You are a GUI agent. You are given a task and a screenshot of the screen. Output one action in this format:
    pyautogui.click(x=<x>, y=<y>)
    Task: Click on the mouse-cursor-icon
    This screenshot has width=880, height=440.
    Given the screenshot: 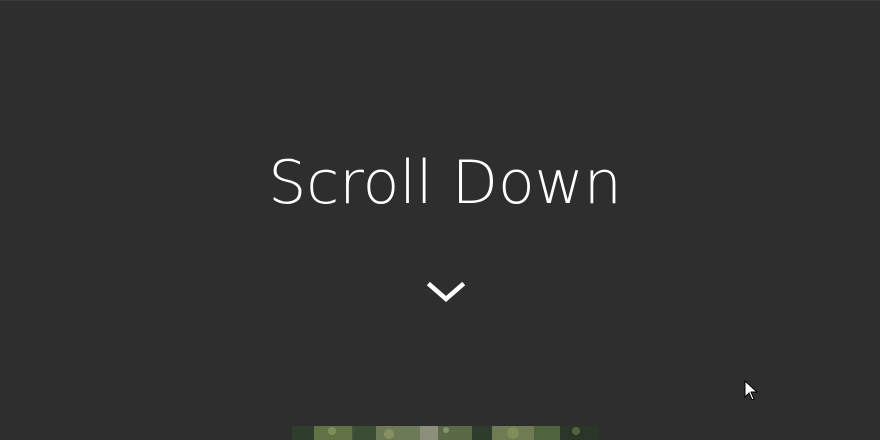 What is the action you would take?
    pyautogui.click(x=751, y=390)
    